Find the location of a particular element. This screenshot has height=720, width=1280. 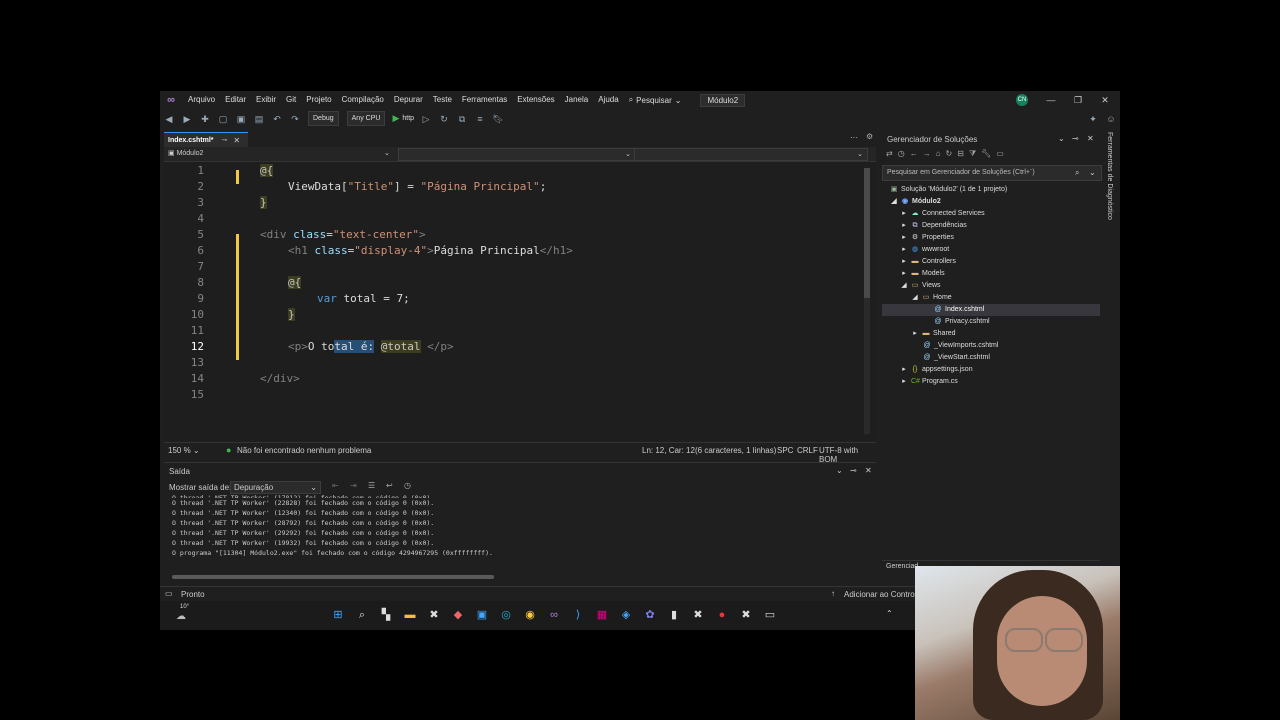

history-icon: ◷ is located at coordinates (901, 155).